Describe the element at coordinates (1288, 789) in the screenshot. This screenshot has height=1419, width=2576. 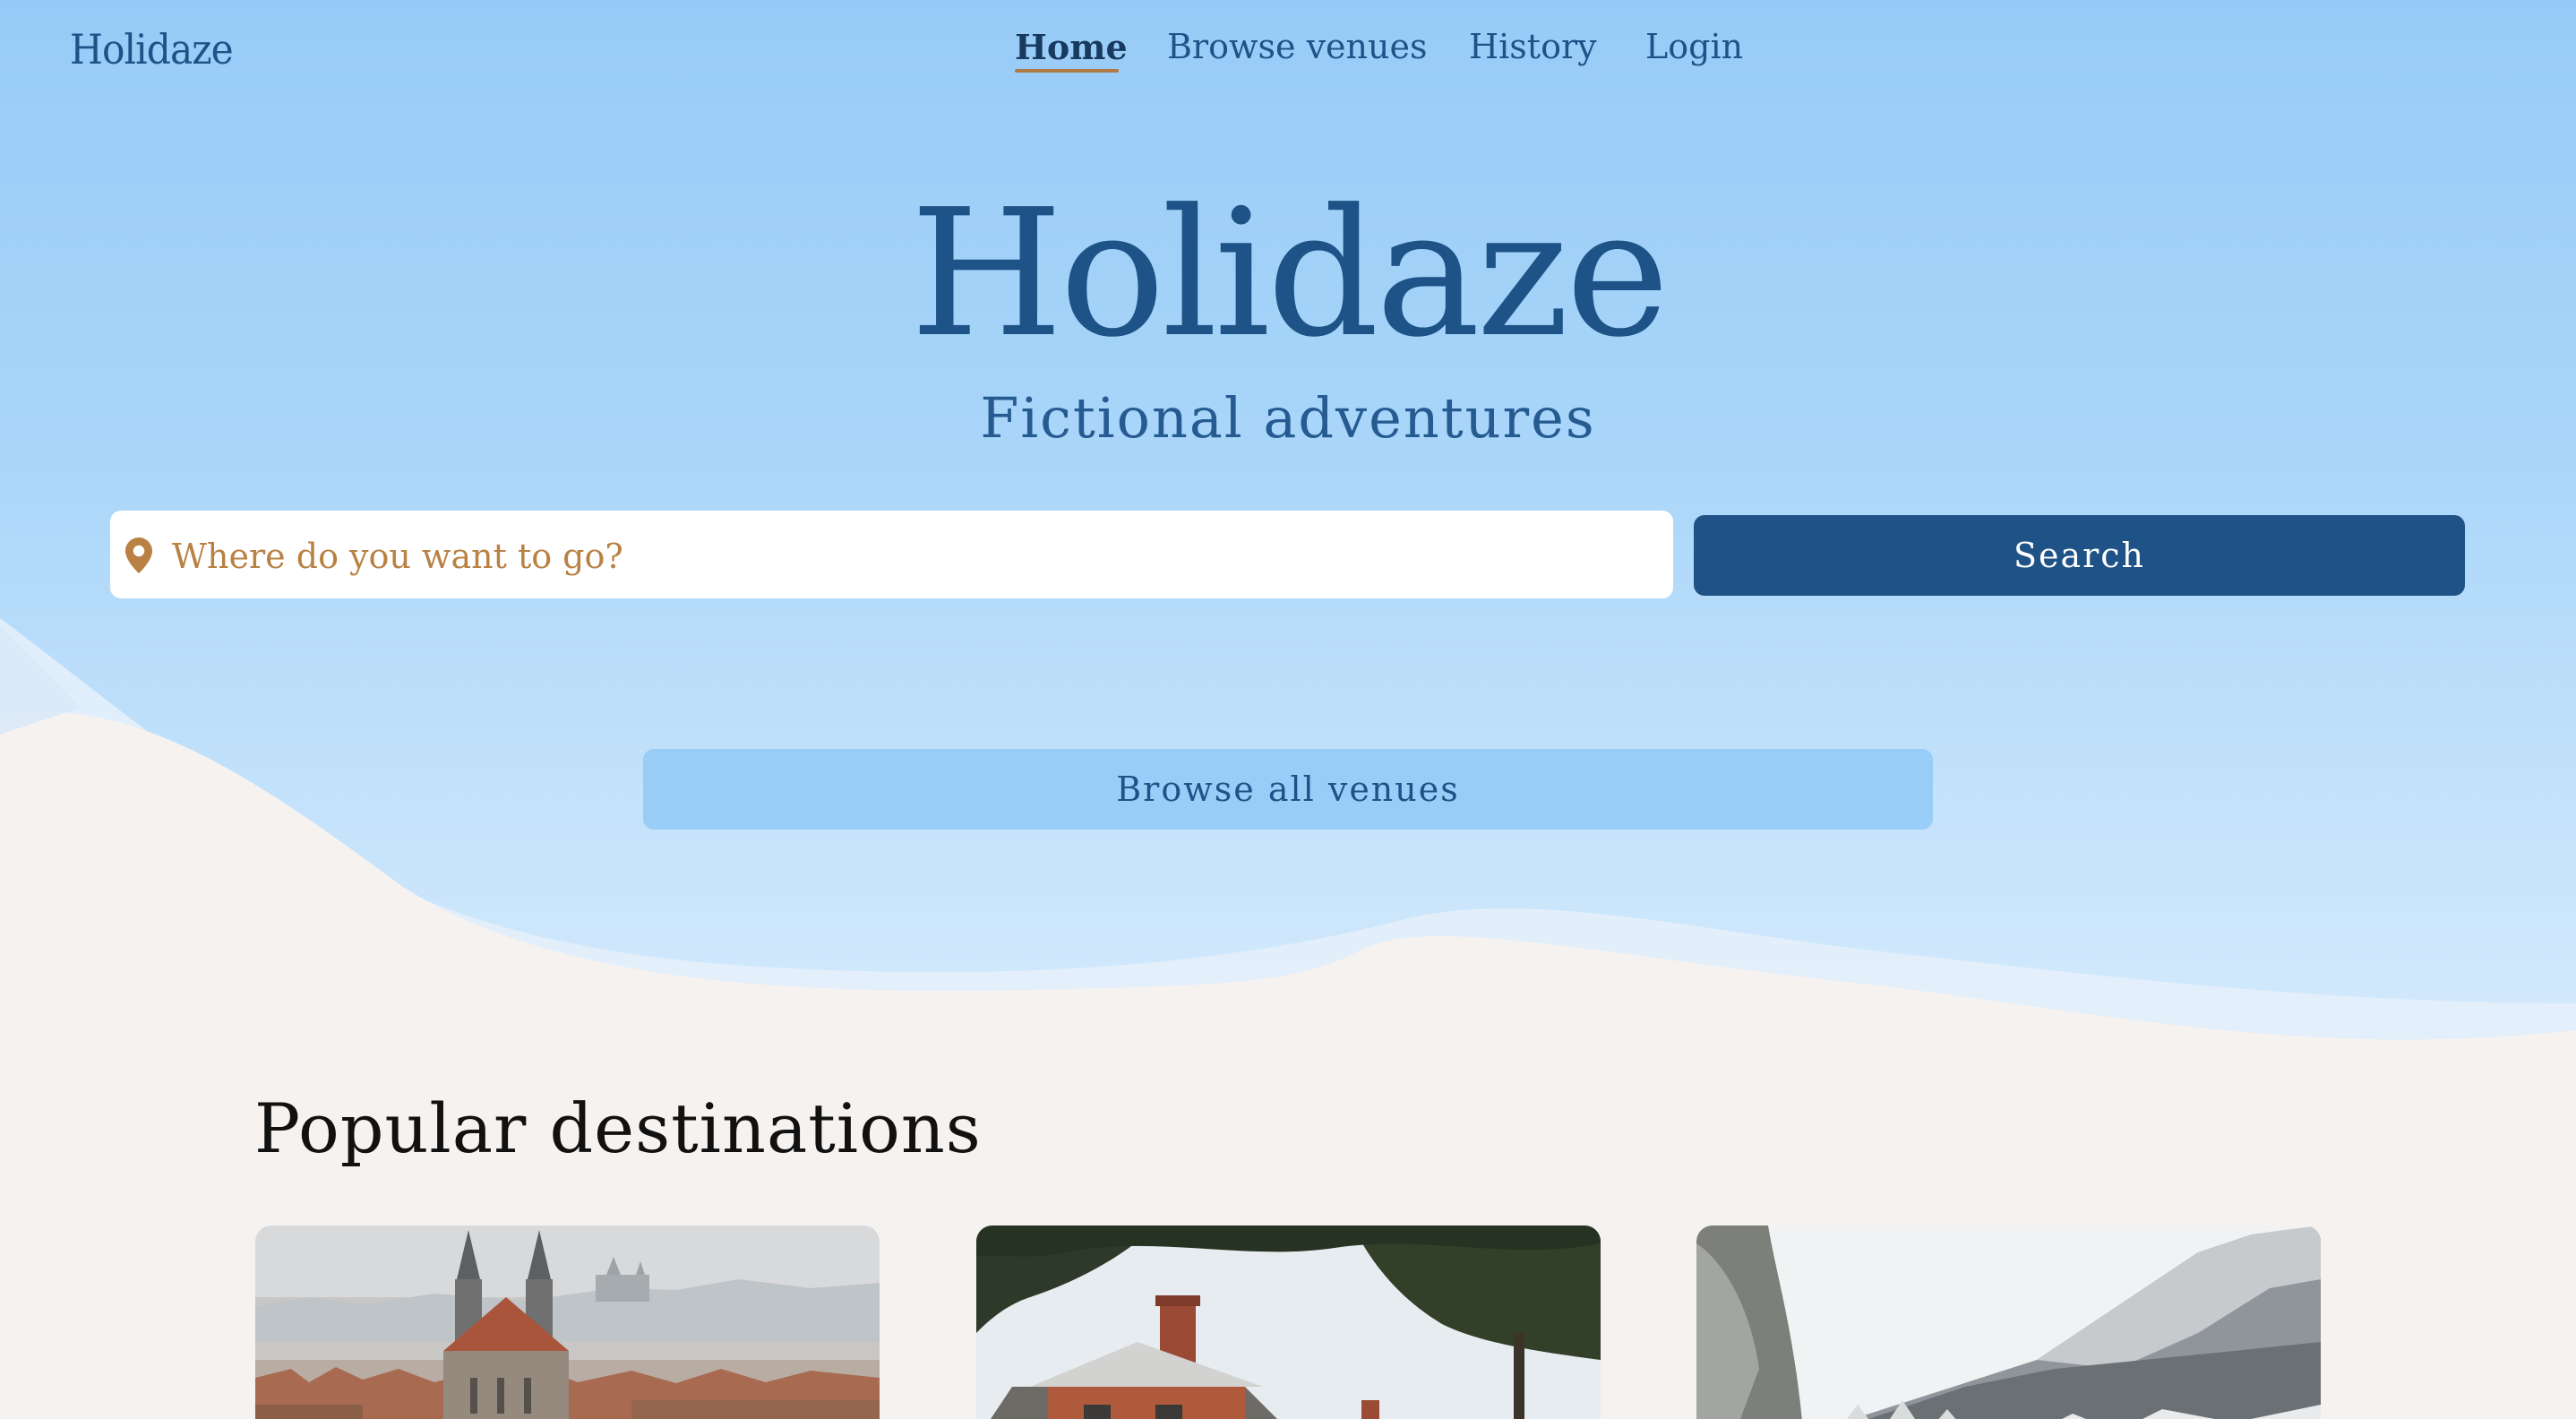
I see `browse-all-venues-button: Browse all venues` at that location.